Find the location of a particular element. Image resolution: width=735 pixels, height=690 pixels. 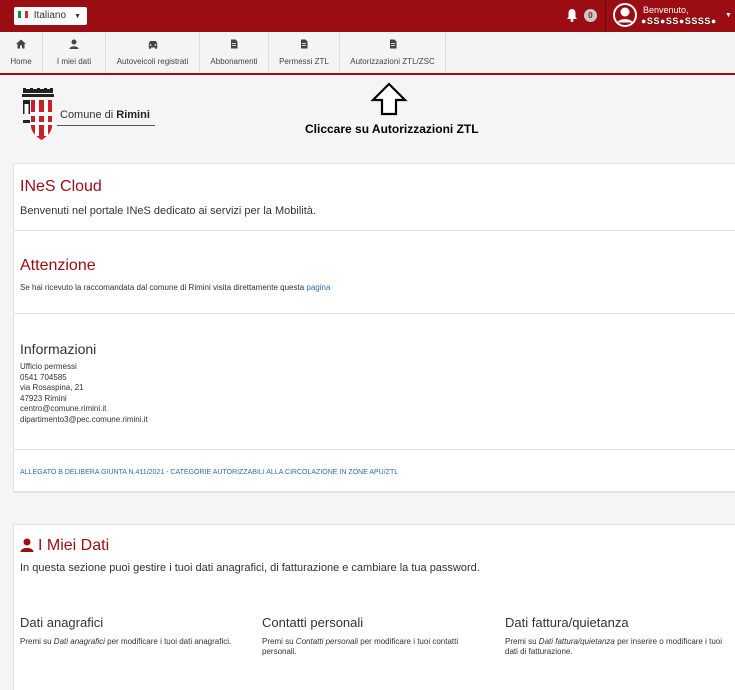

miei-dati-title: I Miei Dati is located at coordinates (64, 546).